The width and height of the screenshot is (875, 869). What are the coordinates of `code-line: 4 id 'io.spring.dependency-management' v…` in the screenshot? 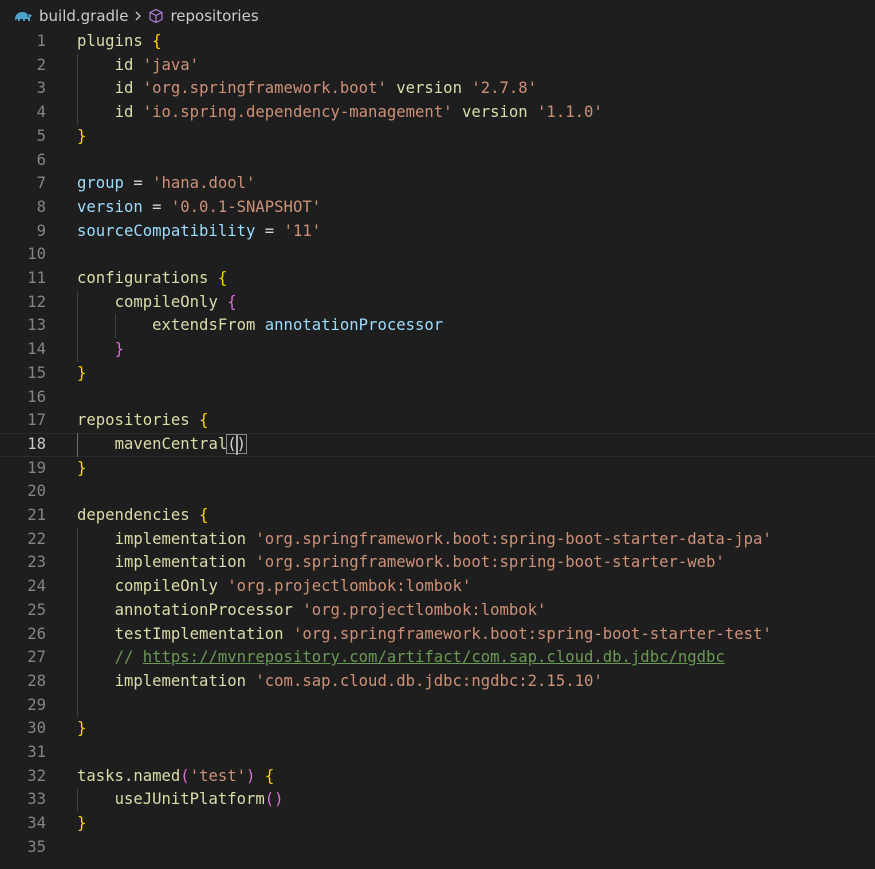 It's located at (437, 113).